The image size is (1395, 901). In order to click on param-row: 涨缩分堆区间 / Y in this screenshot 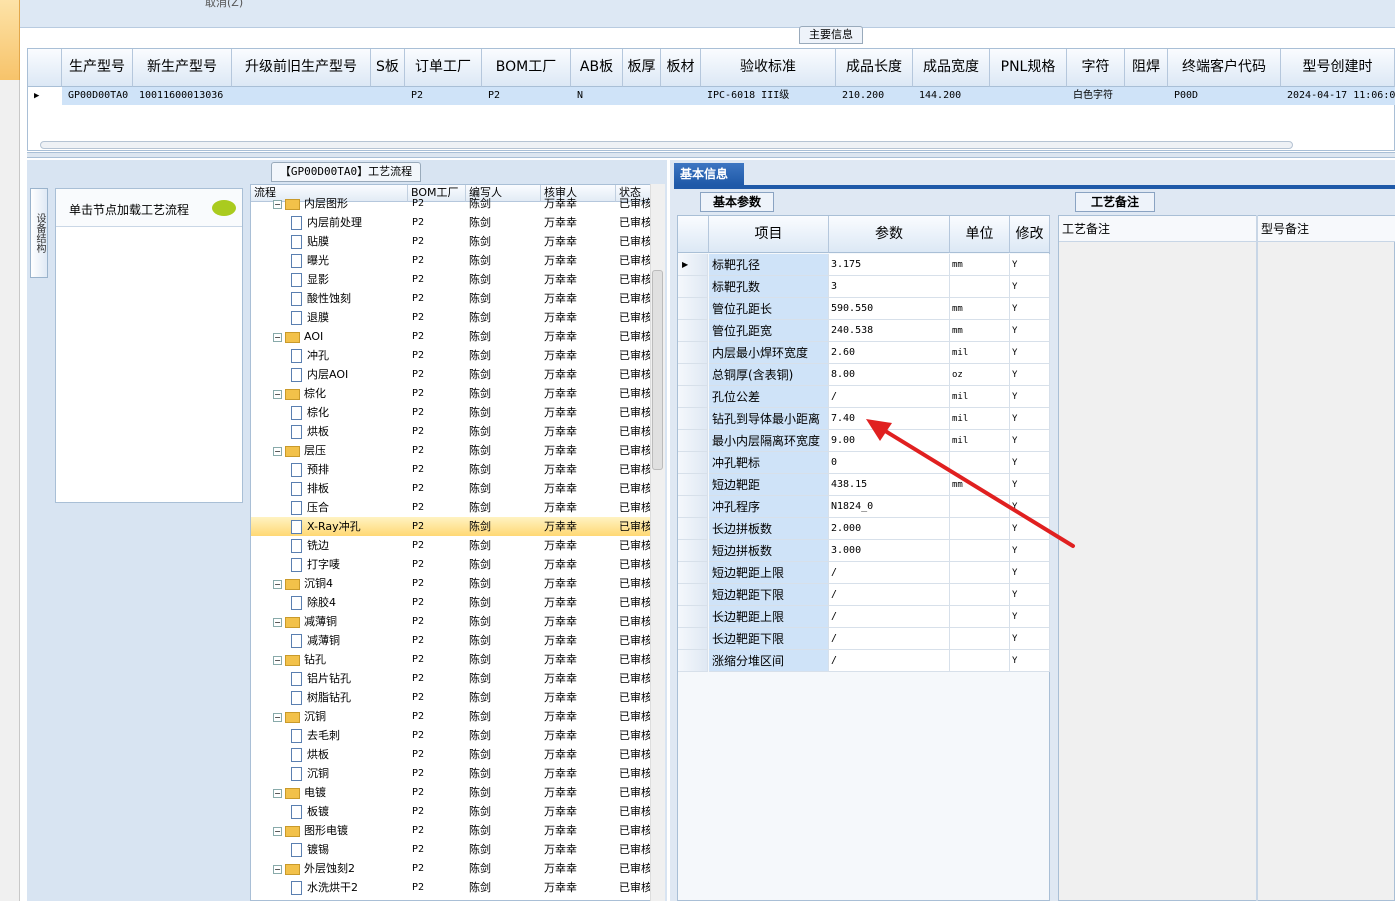, I will do `click(864, 661)`.